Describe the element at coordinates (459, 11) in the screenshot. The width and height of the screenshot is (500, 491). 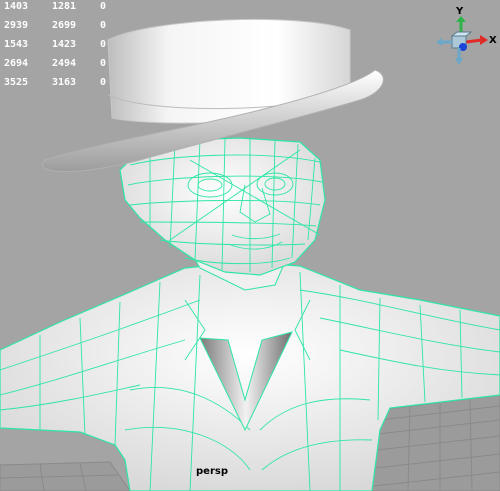
I see `y-axis-label: Y` at that location.